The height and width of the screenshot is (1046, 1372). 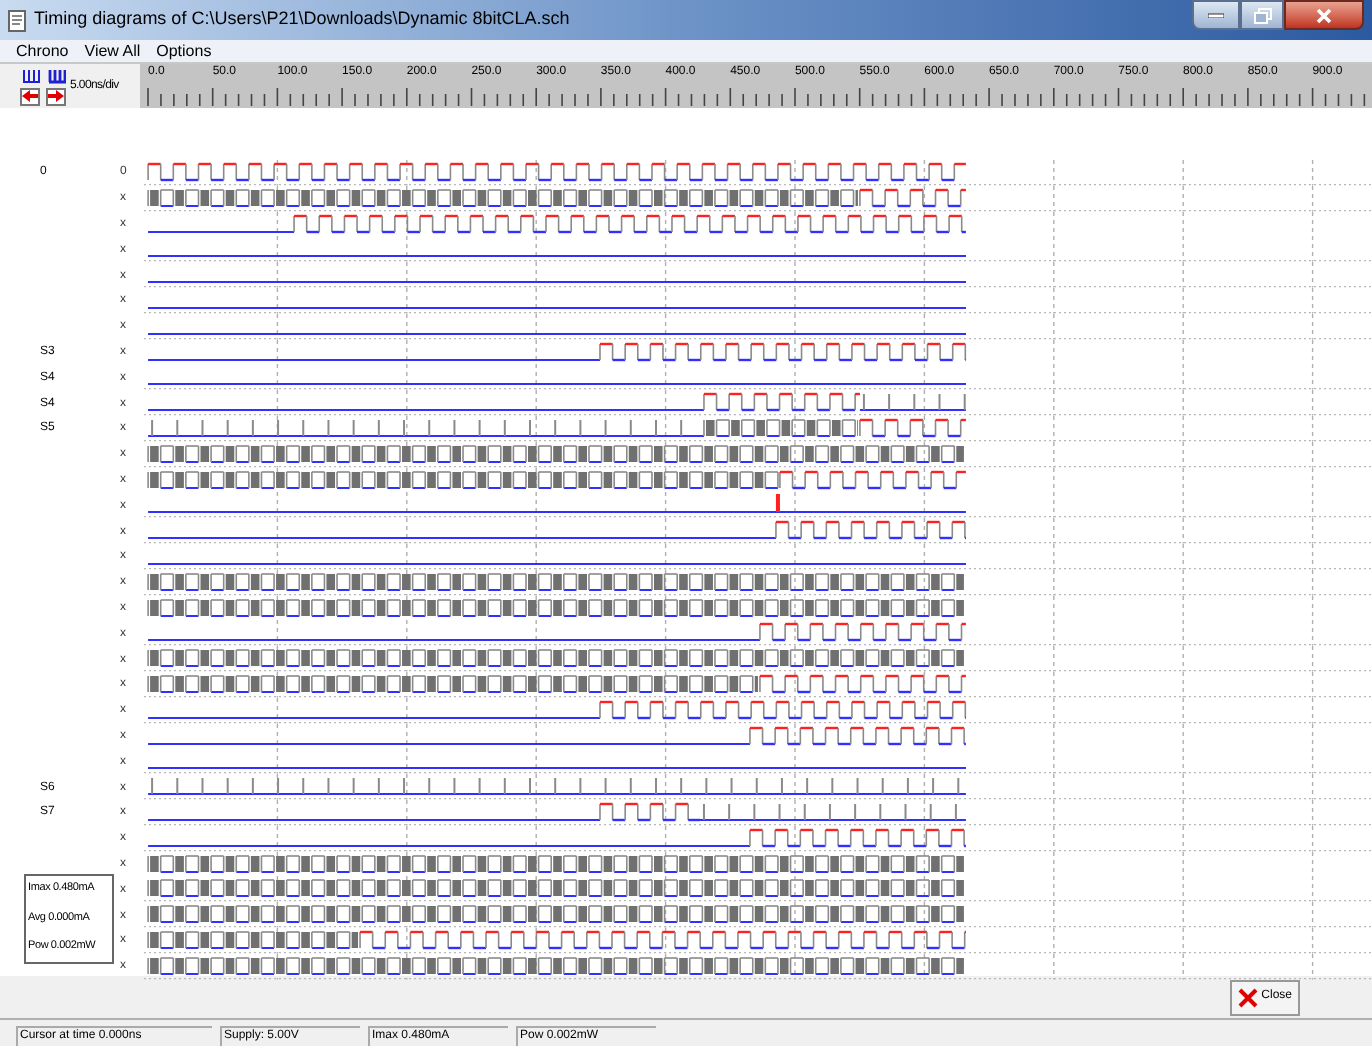 I want to click on right-arrow-icon, so click(x=56, y=96).